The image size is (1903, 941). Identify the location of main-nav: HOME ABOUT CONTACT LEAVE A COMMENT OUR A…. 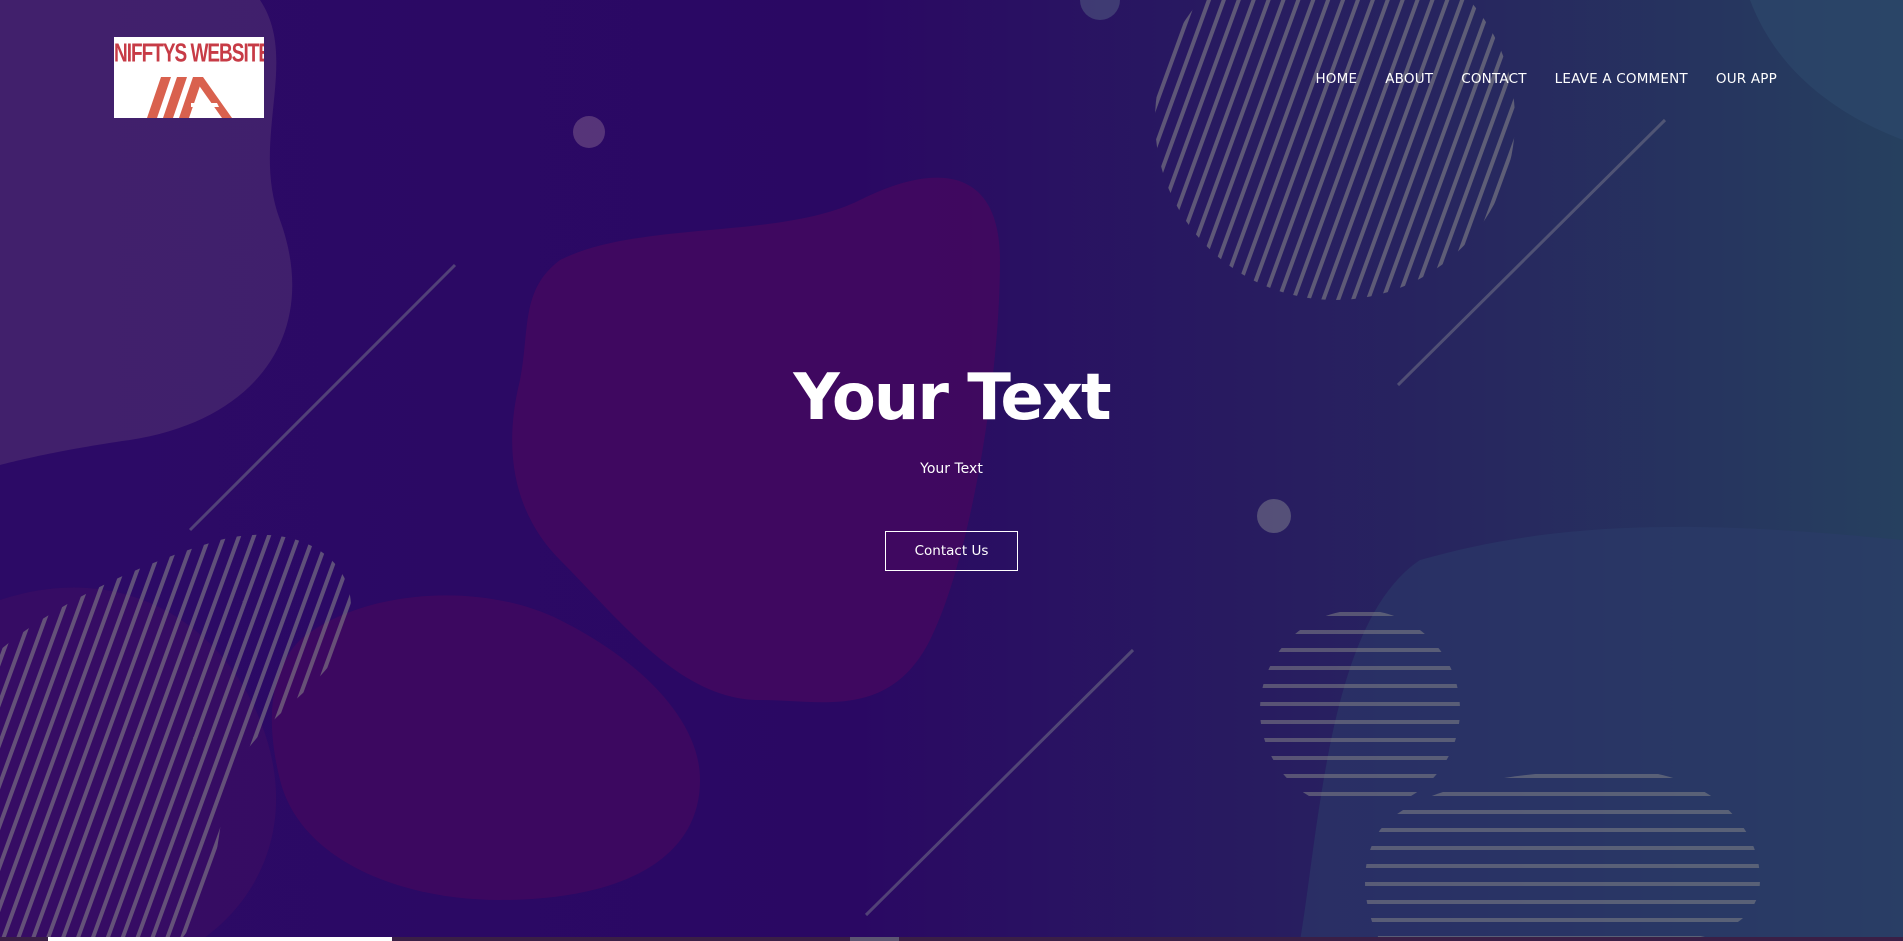
(1546, 79).